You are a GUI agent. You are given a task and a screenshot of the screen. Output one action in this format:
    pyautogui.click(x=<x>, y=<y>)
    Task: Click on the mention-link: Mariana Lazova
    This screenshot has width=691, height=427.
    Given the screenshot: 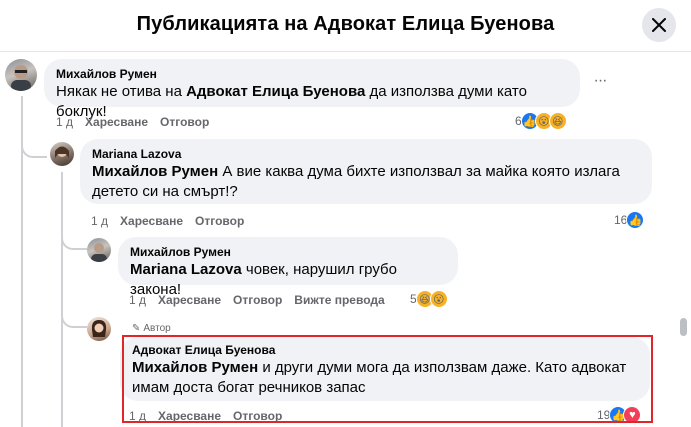 What is the action you would take?
    pyautogui.click(x=186, y=269)
    